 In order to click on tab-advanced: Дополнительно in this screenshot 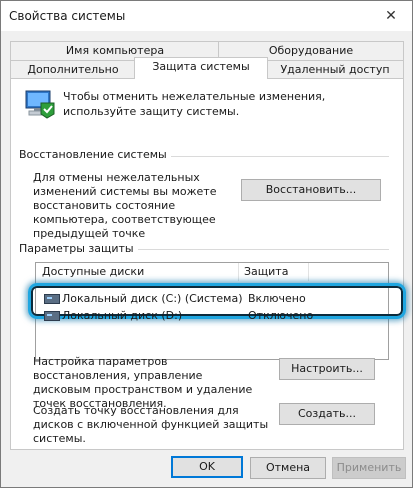, I will do `click(73, 69)`.